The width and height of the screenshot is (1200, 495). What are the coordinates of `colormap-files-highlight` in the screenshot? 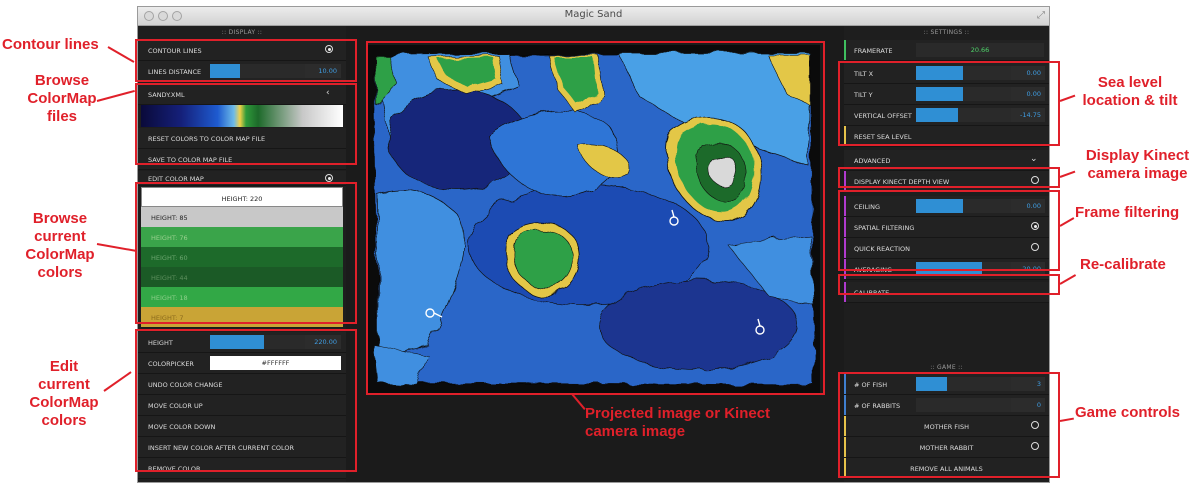 It's located at (246, 124).